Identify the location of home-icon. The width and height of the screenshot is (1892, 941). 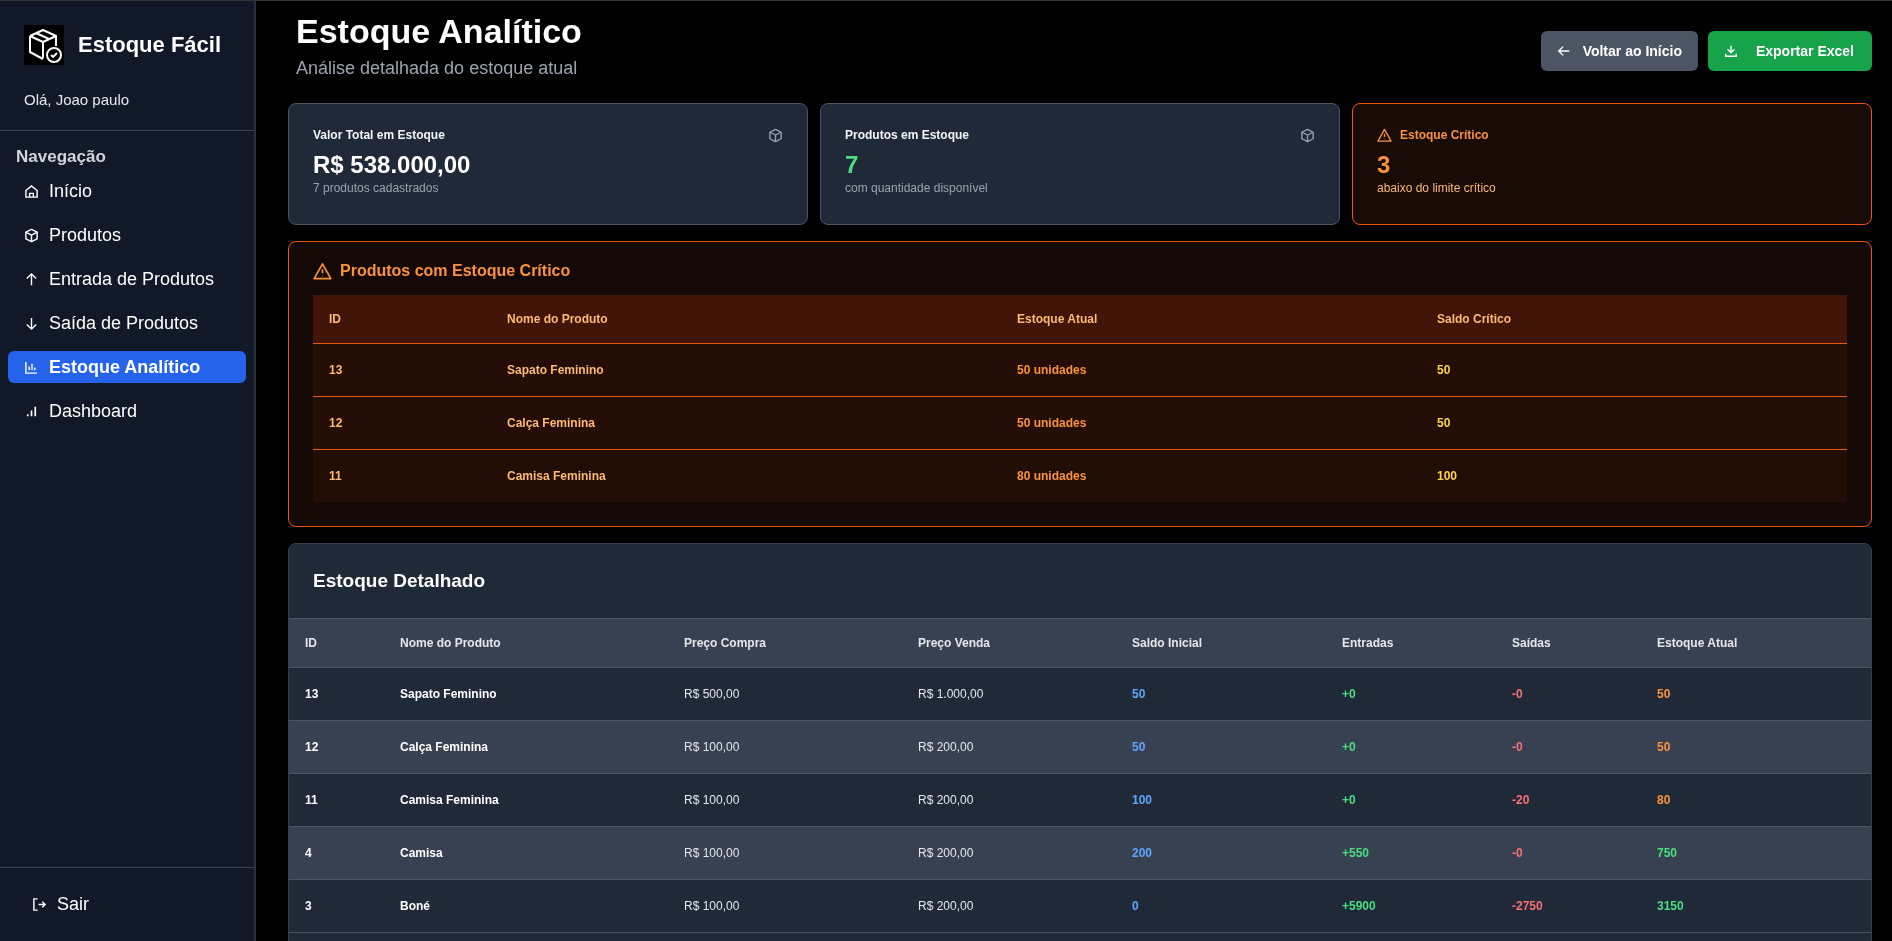
(31, 191).